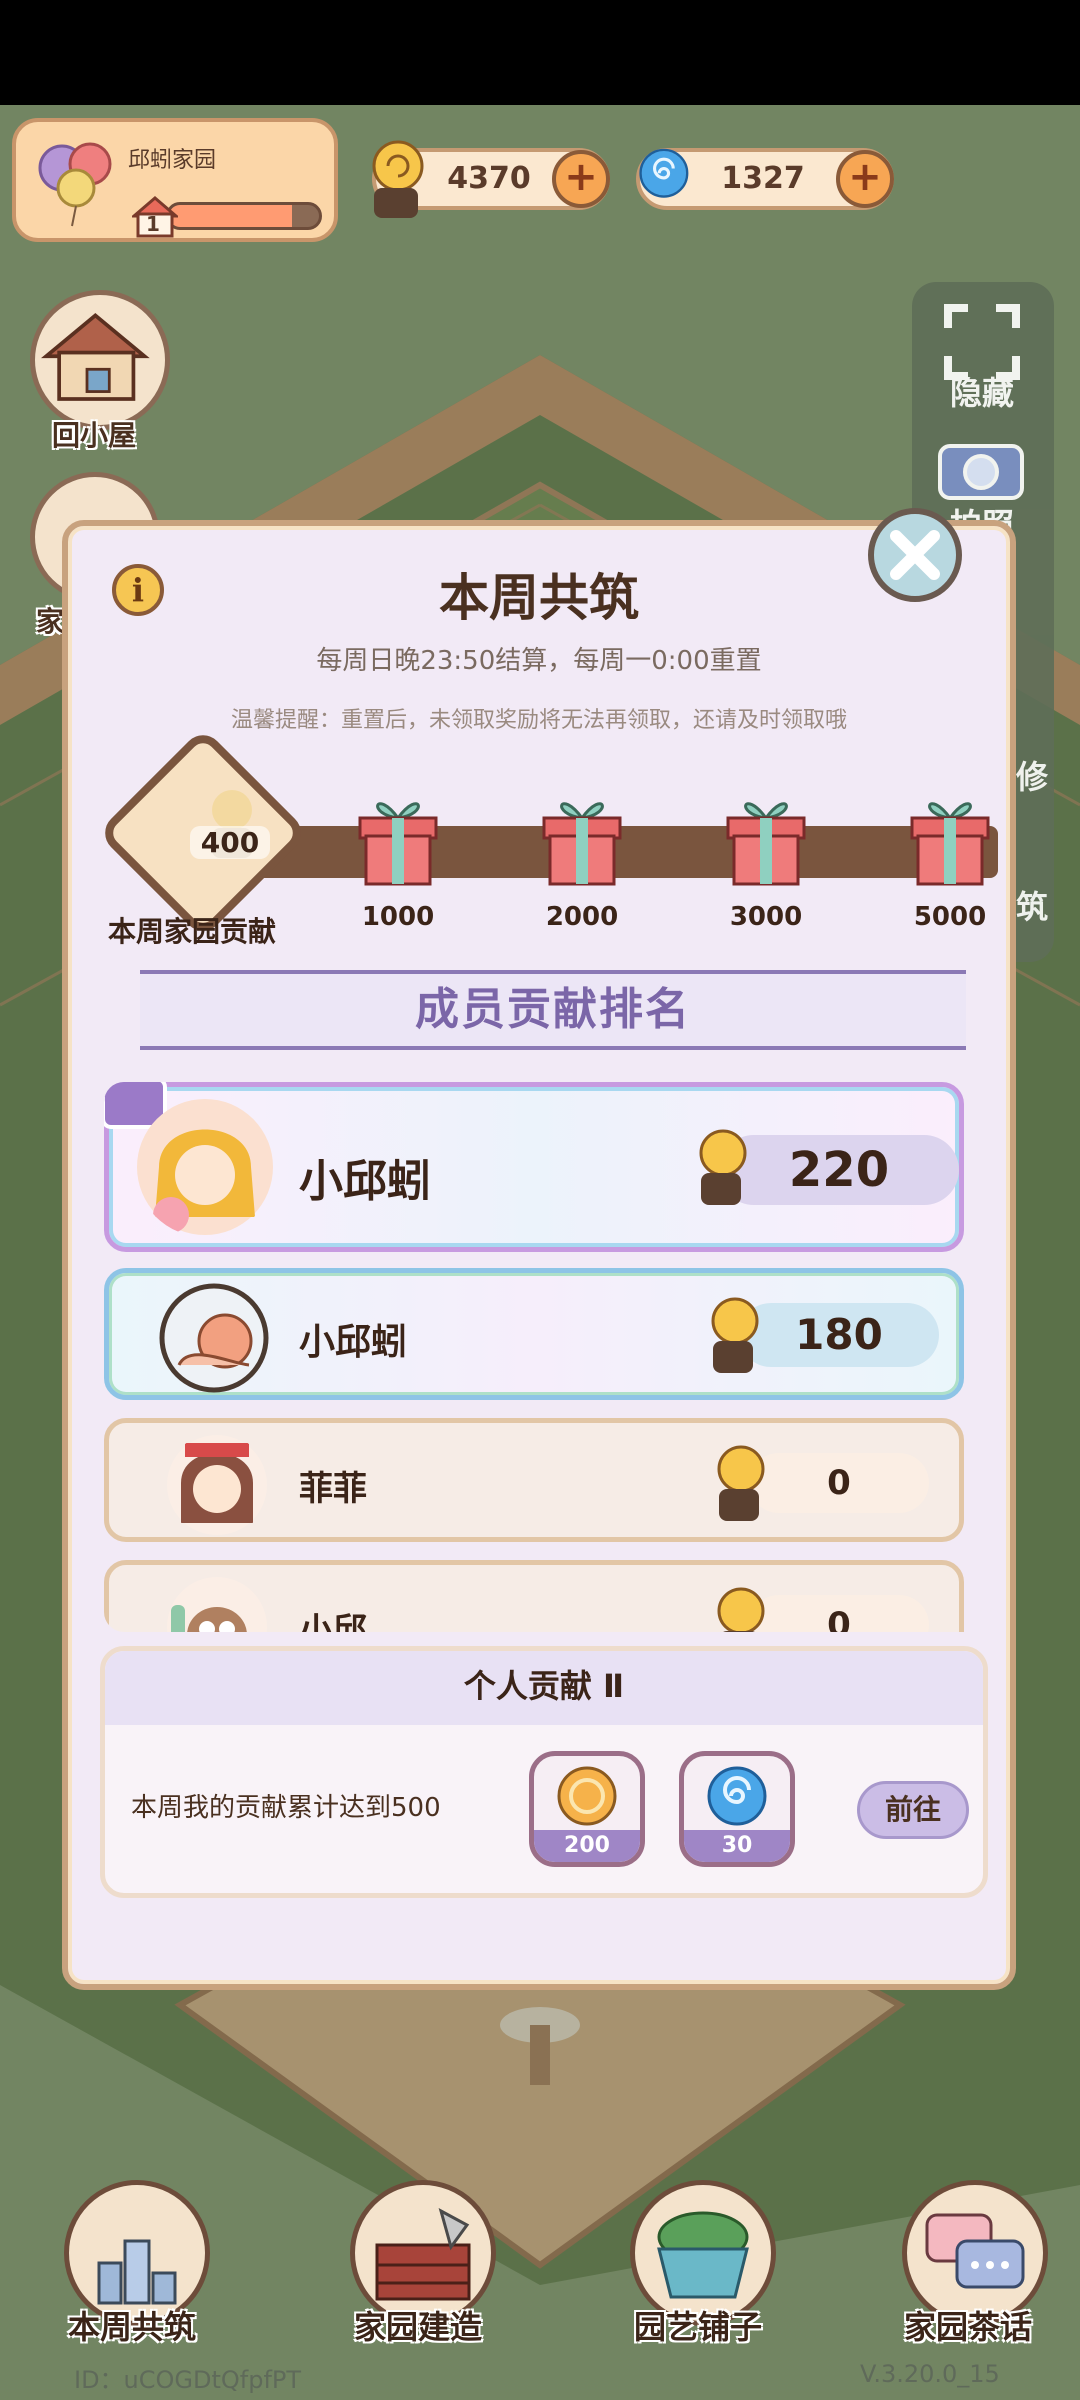  Describe the element at coordinates (230, 842) in the screenshot. I see `weekly-contribution-value: 400` at that location.